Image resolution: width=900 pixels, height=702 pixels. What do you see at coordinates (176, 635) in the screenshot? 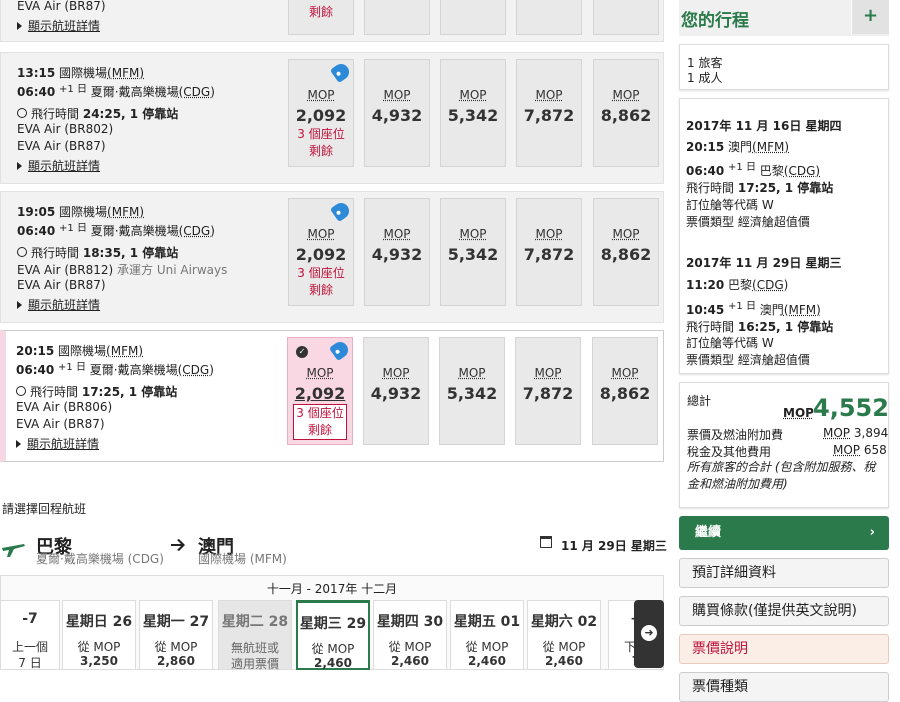
I see `date-option: 星期一 27 從 MOP 2,860` at bounding box center [176, 635].